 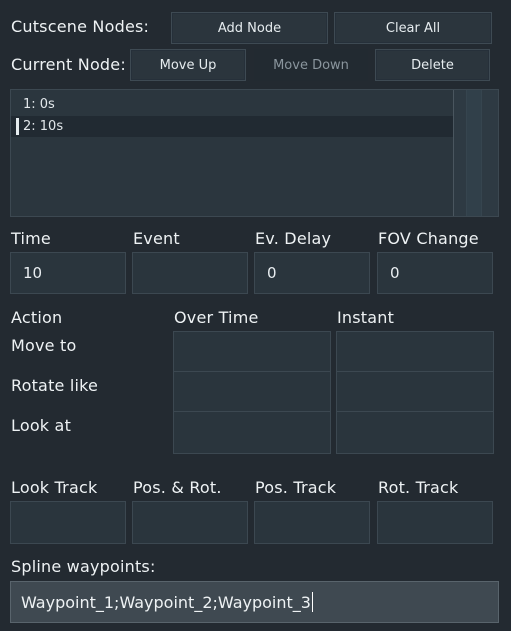 I want to click on fov-change-label: FOV Change, so click(x=428, y=238).